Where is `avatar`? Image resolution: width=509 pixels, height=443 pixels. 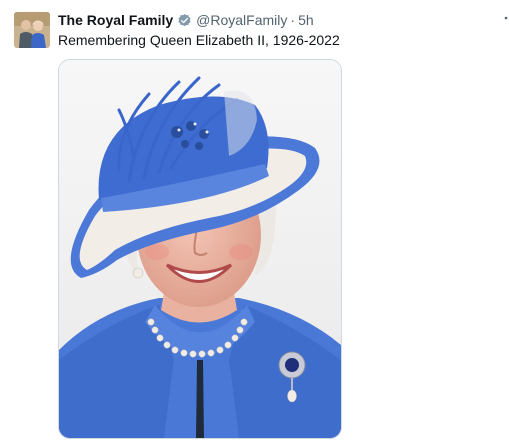
avatar is located at coordinates (32, 30).